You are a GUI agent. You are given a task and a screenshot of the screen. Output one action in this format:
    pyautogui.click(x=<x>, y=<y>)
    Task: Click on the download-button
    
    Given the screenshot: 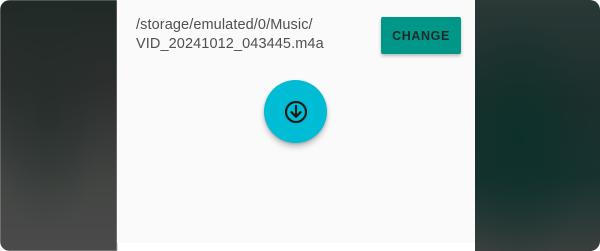 What is the action you would take?
    pyautogui.click(x=295, y=111)
    